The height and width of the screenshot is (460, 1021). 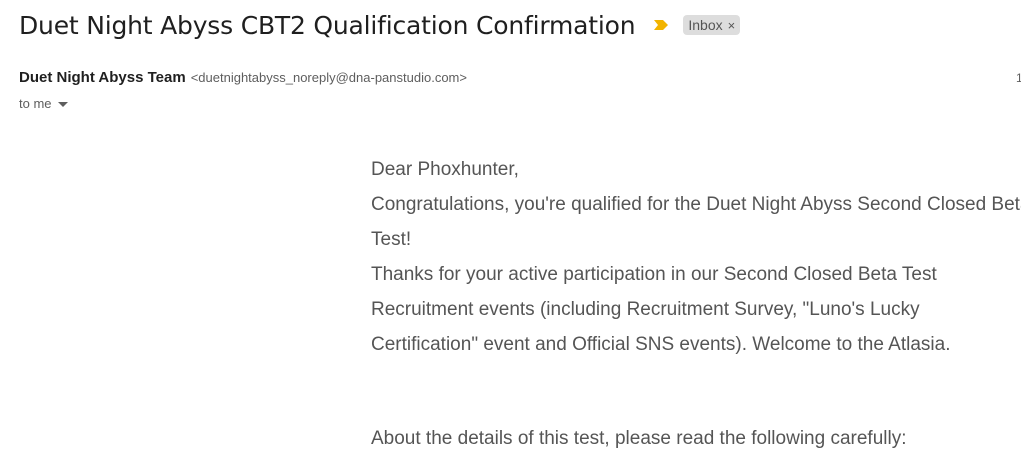 I want to click on chevron-down-icon, so click(x=62, y=104).